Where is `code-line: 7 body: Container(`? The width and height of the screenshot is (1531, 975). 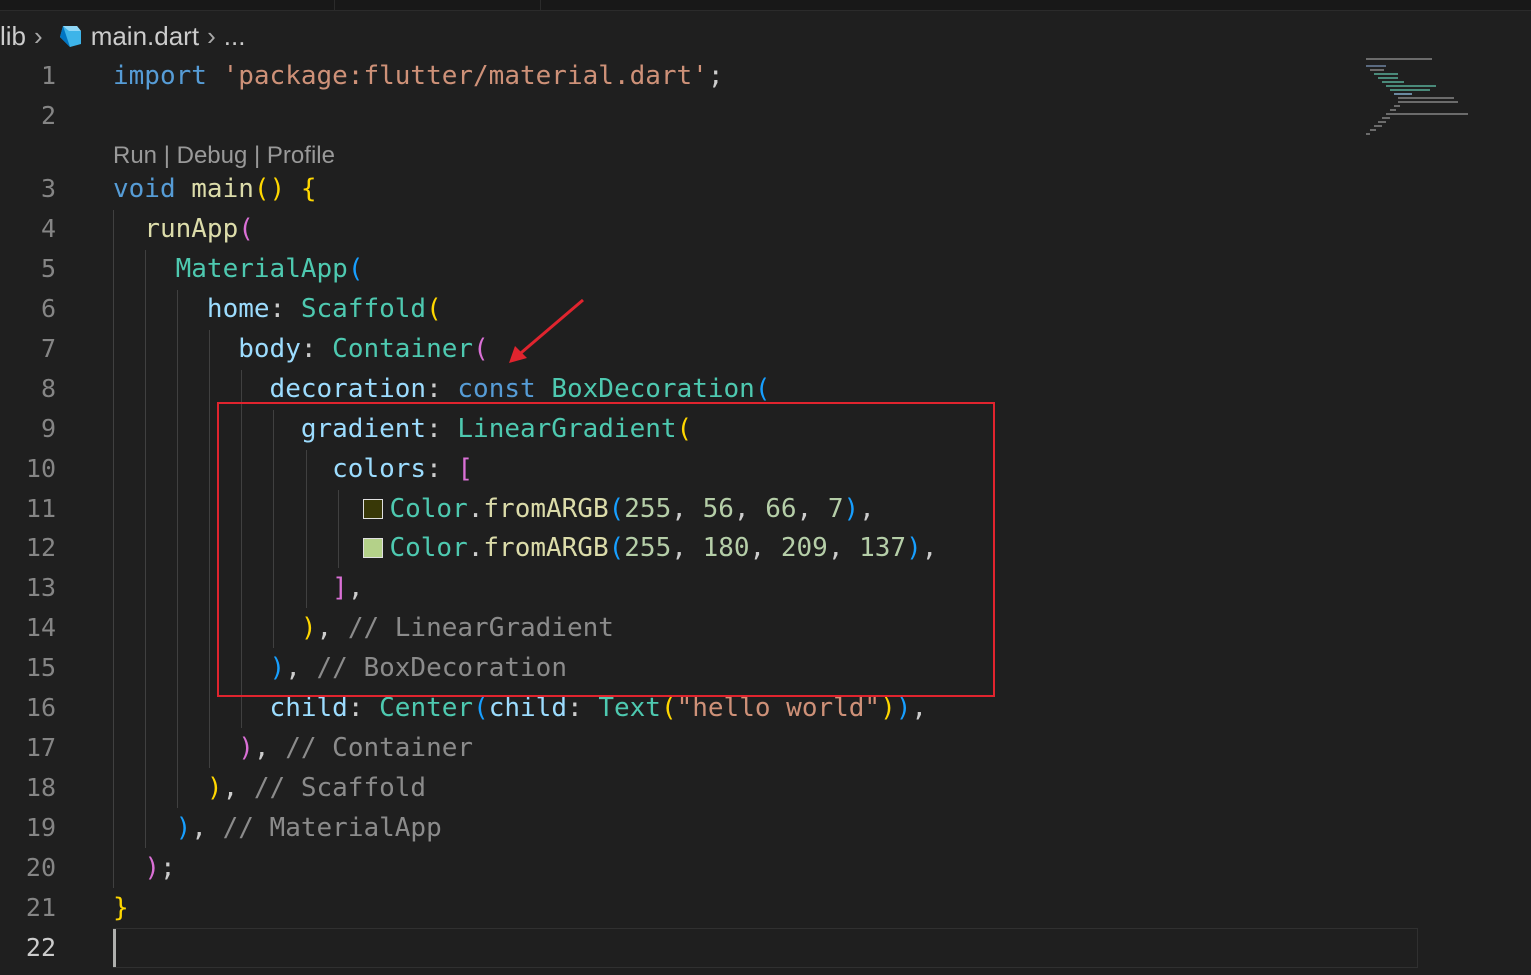 code-line: 7 body: Container( is located at coordinates (765, 349).